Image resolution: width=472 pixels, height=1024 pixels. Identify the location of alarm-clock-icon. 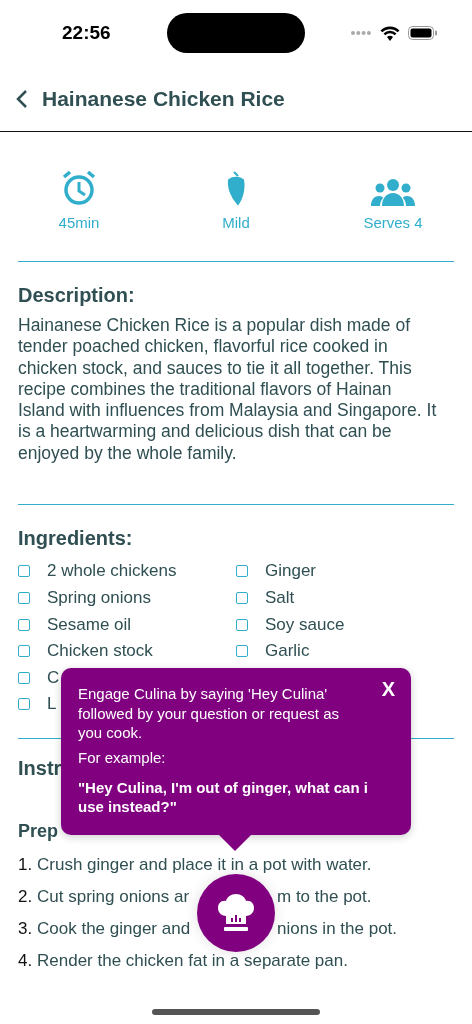
(79, 188).